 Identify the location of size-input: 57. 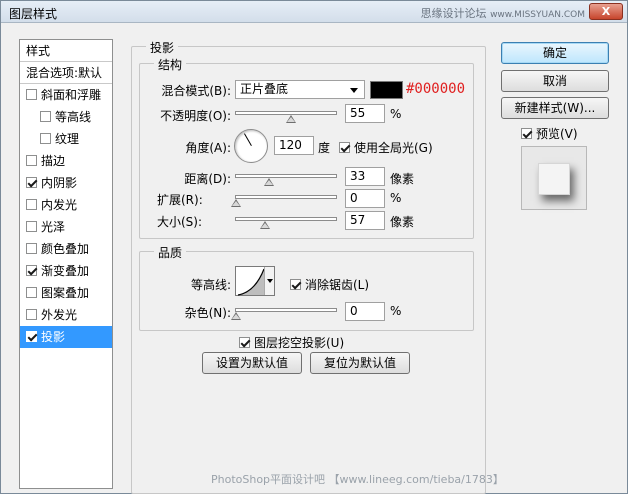
(365, 220).